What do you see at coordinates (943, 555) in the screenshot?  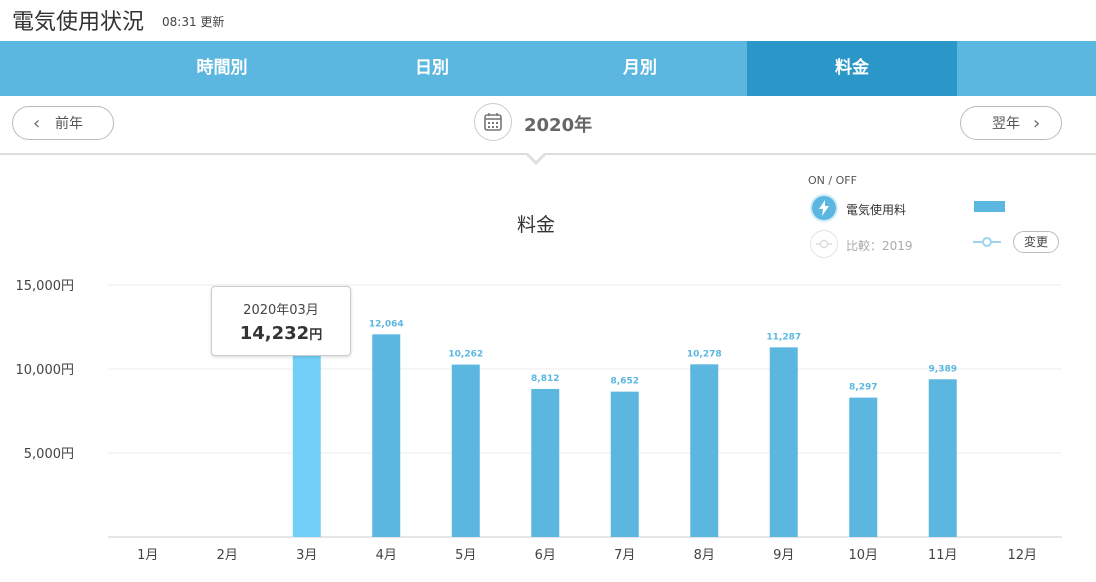 I see `x-tick-label: 11月` at bounding box center [943, 555].